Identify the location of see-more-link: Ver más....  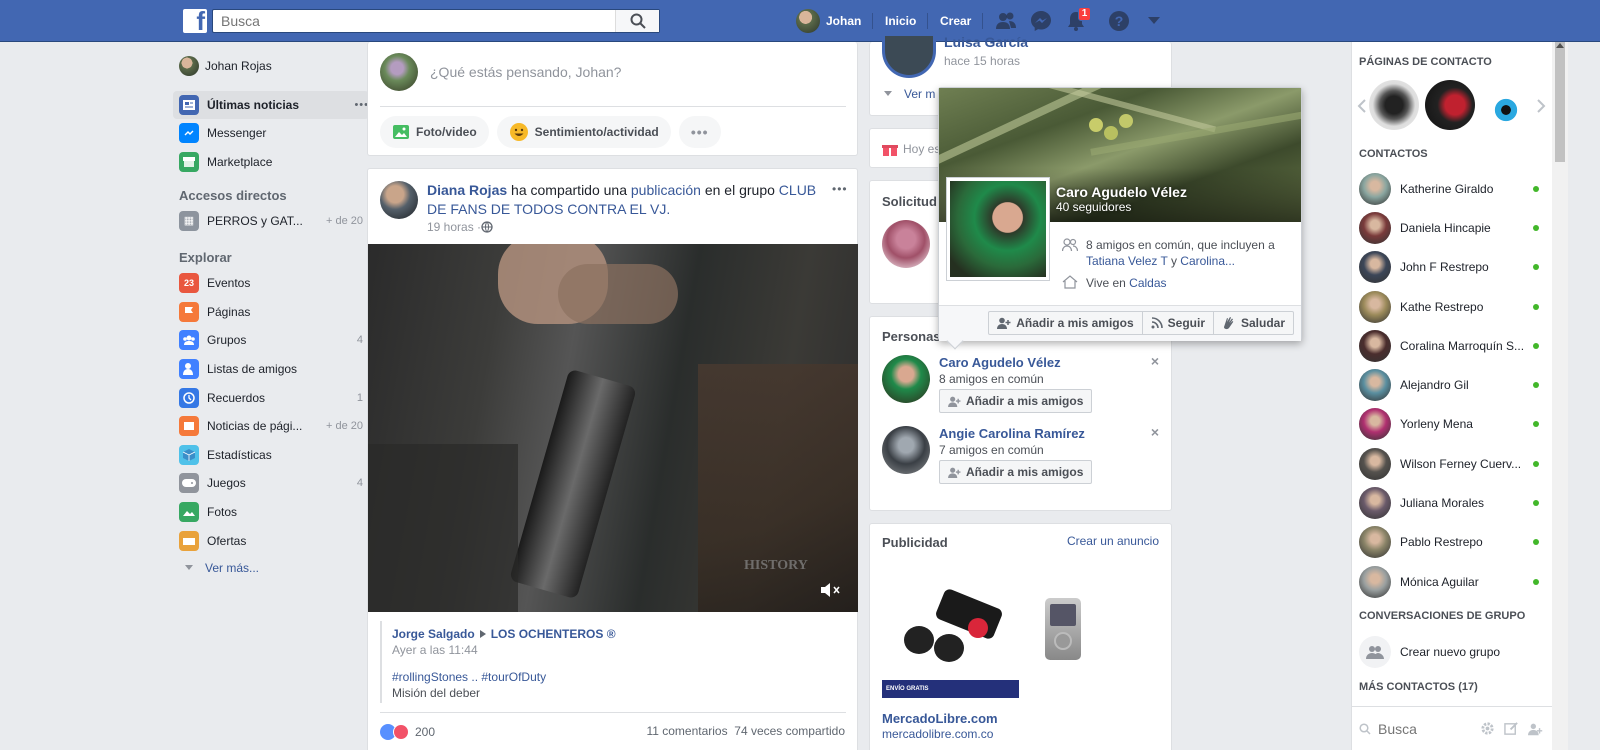
(271, 568).